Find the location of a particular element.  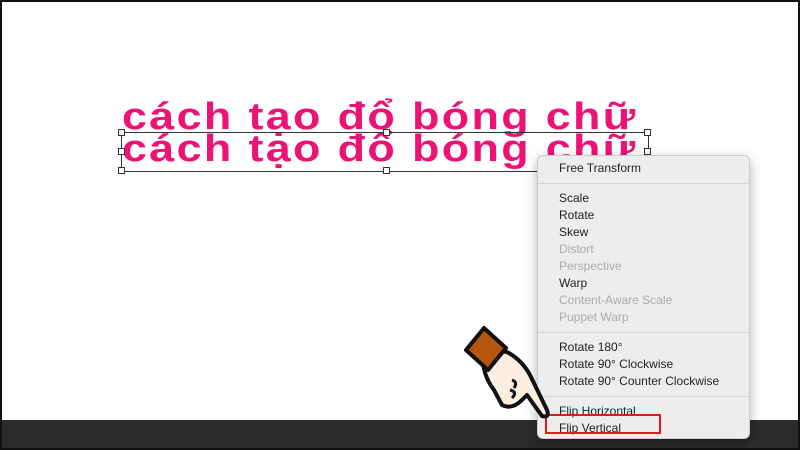

menu-item-rotate-180: Rotate 180° is located at coordinates (643, 347).